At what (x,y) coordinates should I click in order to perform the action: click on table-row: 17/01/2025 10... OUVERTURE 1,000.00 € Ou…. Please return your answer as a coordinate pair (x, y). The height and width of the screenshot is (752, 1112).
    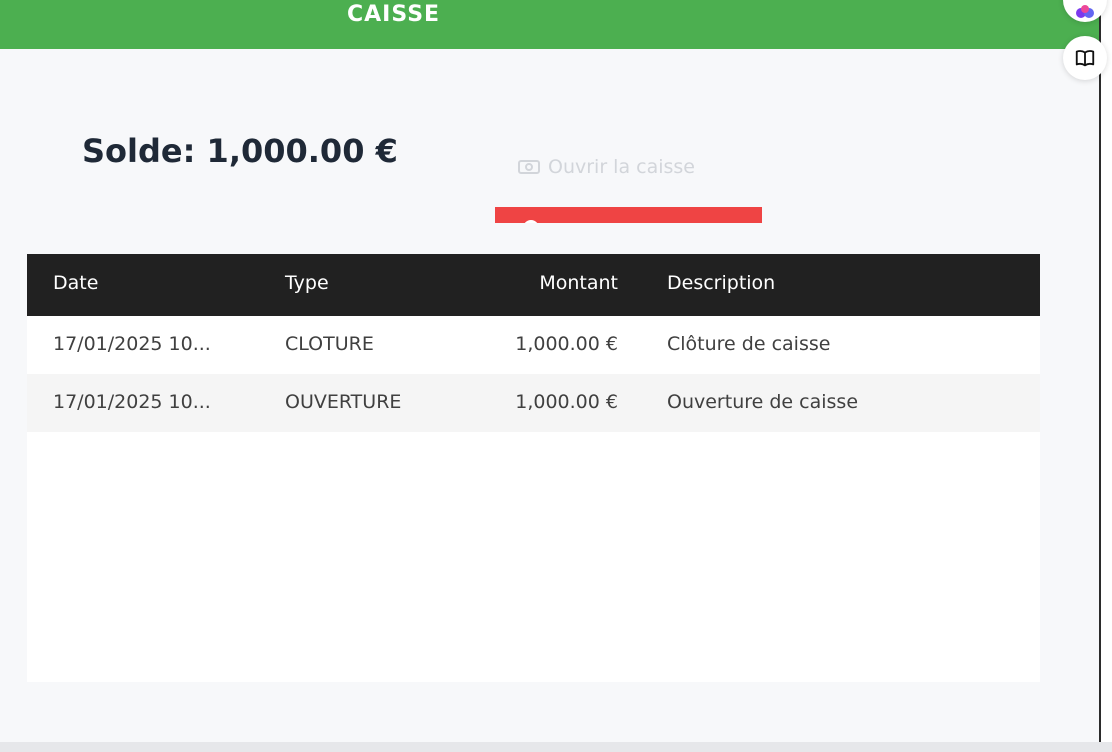
    Looking at the image, I should click on (533, 403).